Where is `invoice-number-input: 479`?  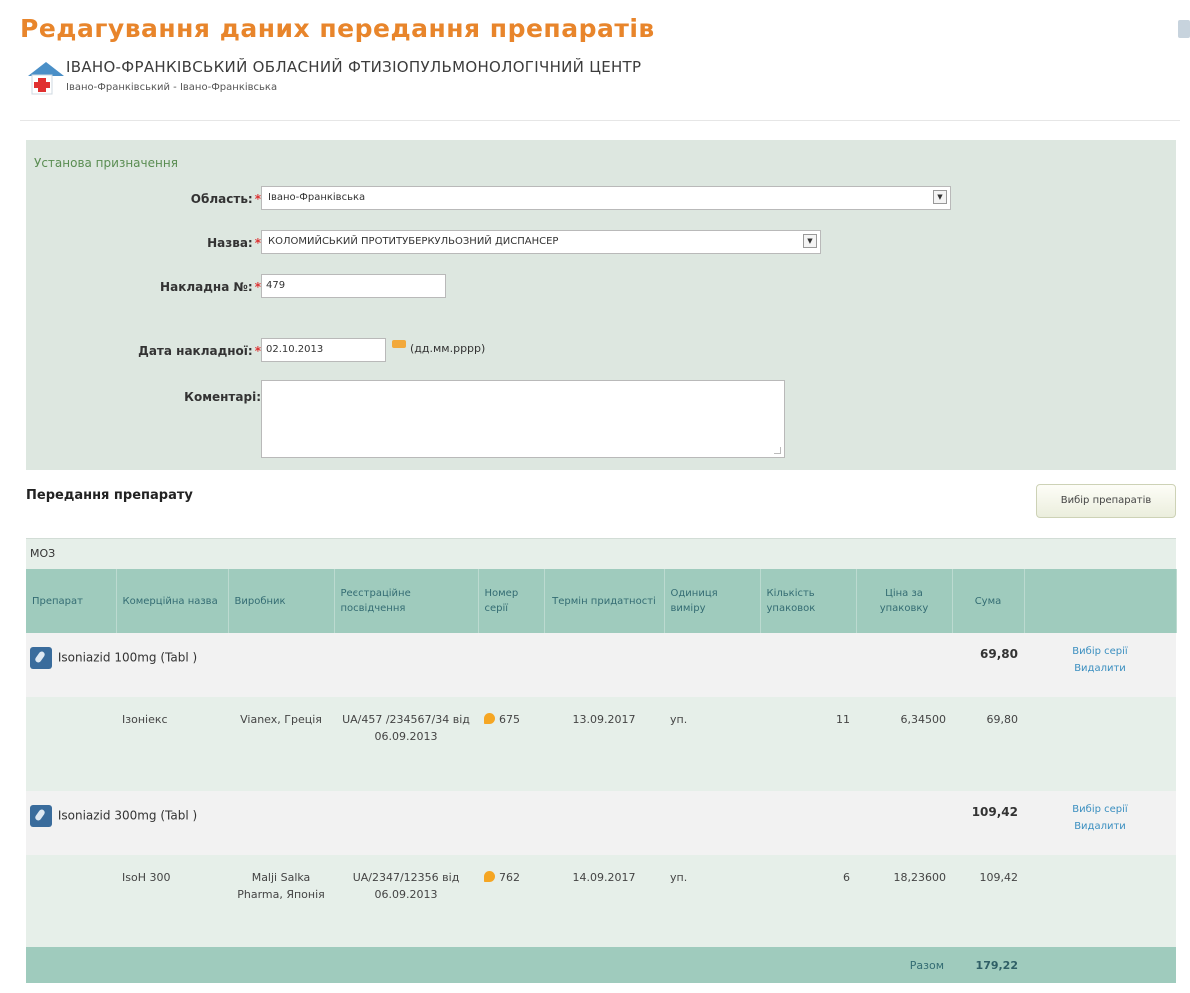
invoice-number-input: 479 is located at coordinates (353, 286).